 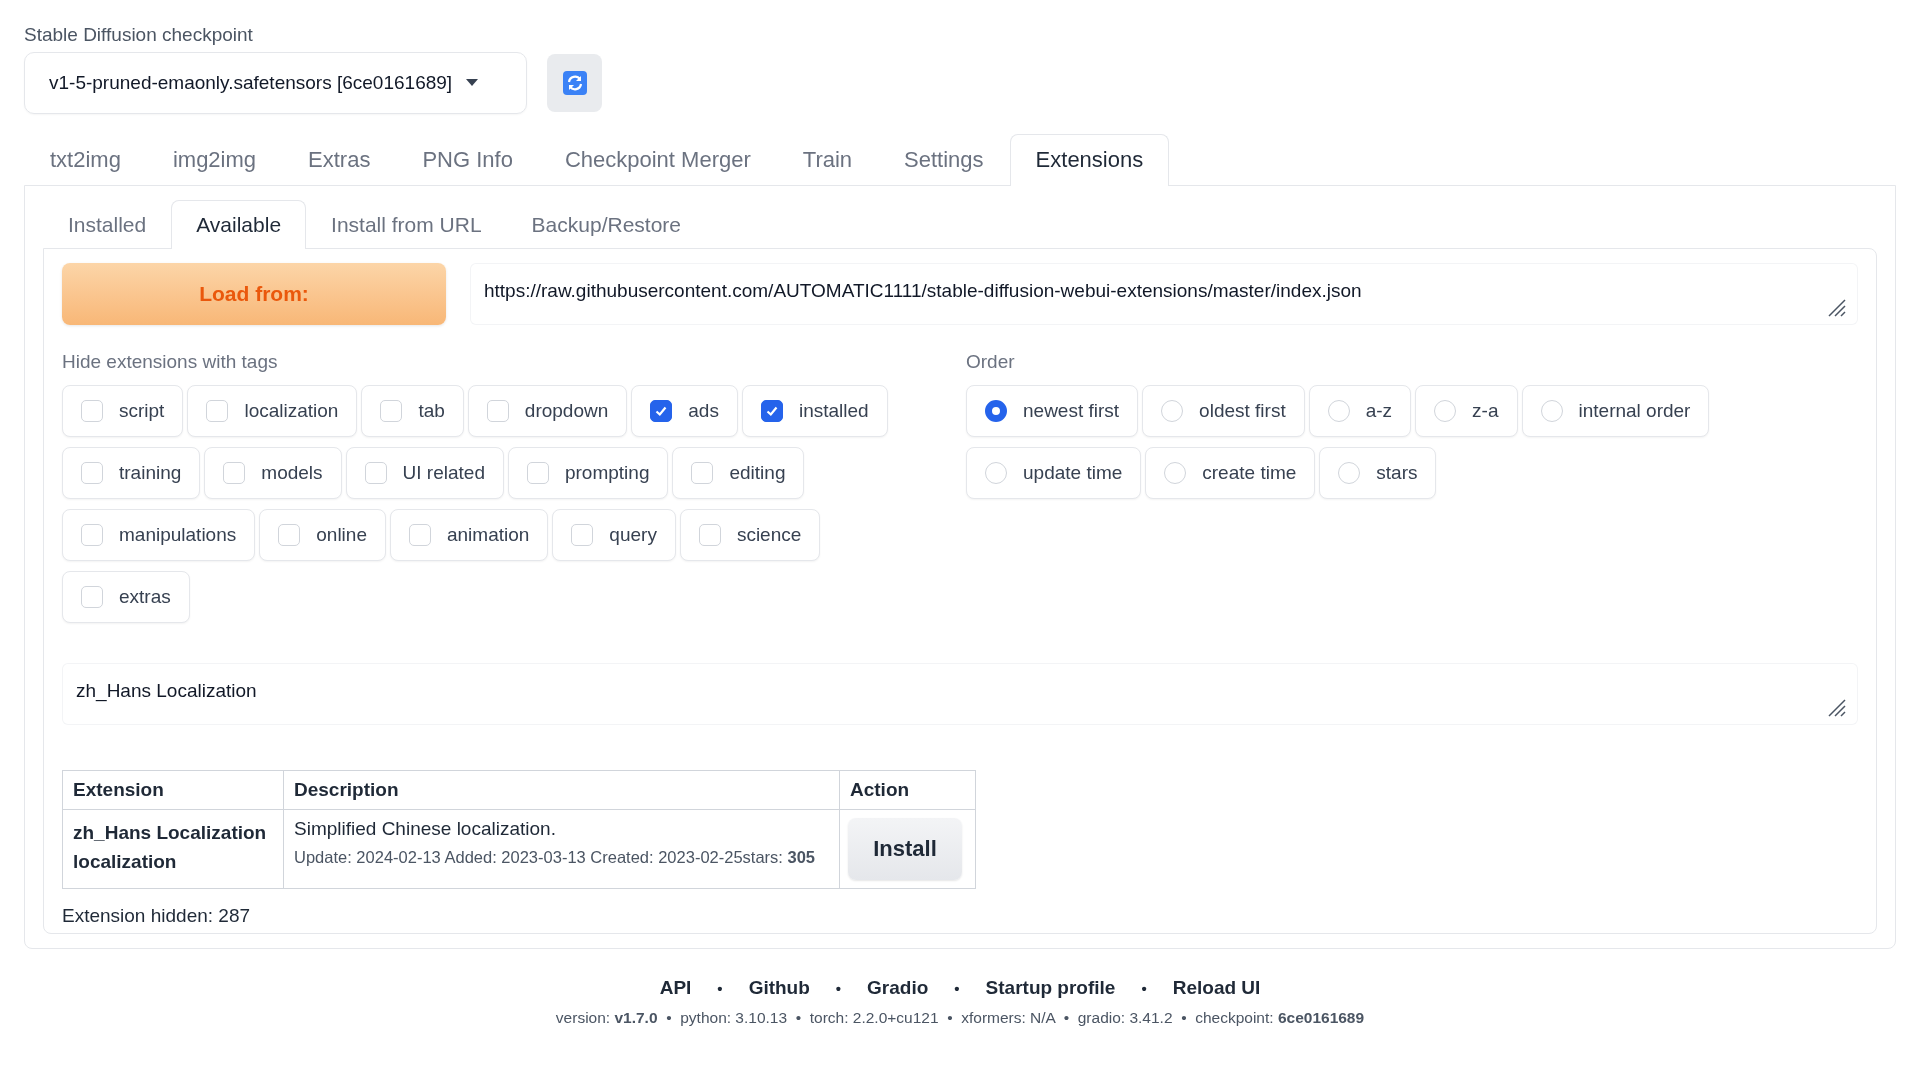 I want to click on checkbox-option: training, so click(x=131, y=473).